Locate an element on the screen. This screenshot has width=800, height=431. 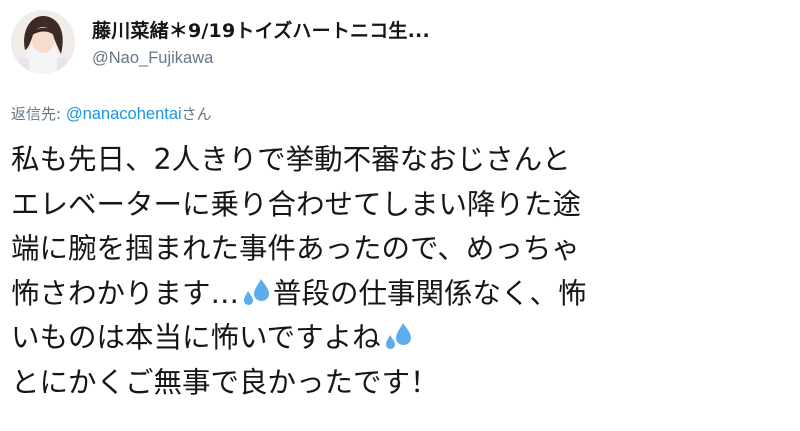
reply-mention-link: @nanacohentai is located at coordinates (124, 114).